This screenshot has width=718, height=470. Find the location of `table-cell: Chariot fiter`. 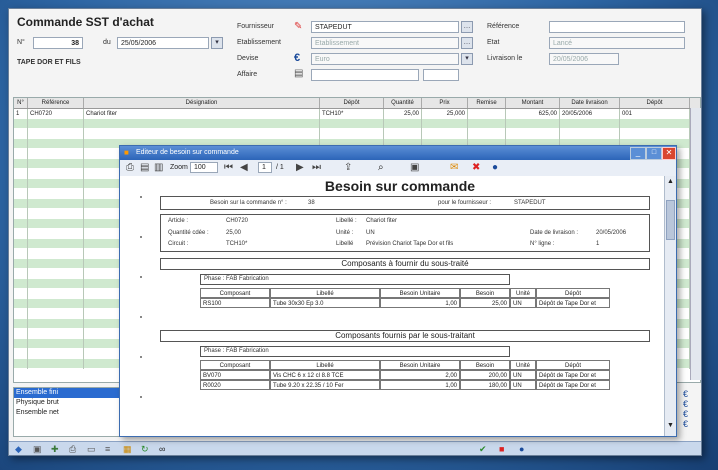

table-cell: Chariot fiter is located at coordinates (202, 114).